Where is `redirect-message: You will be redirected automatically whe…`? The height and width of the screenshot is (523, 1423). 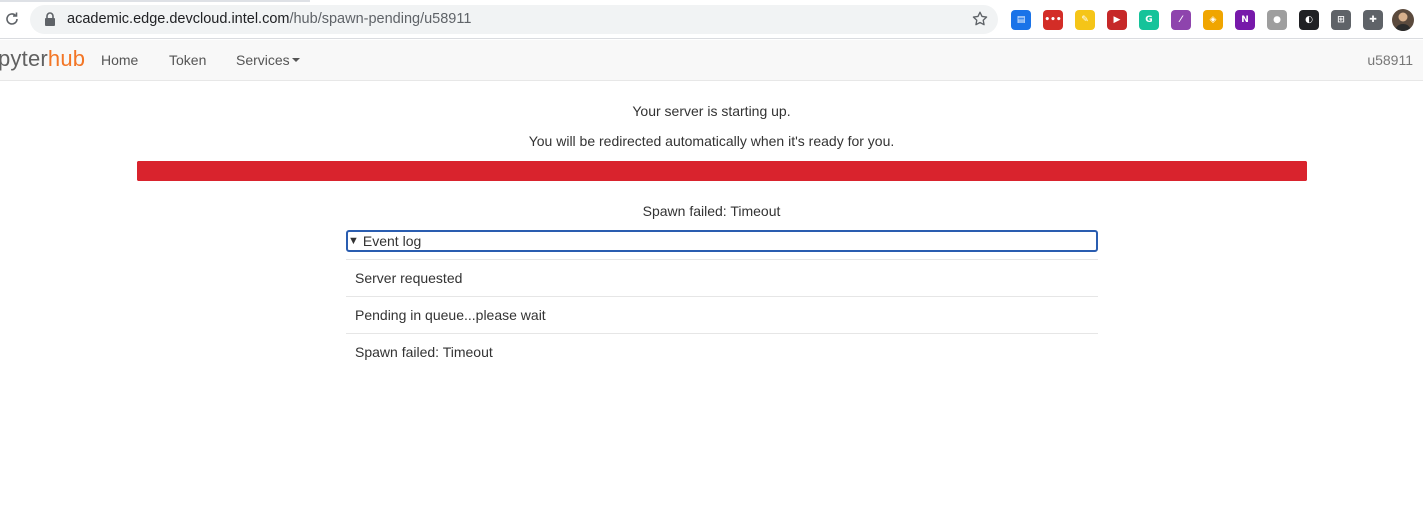
redirect-message: You will be redirected automatically whe… is located at coordinates (711, 141).